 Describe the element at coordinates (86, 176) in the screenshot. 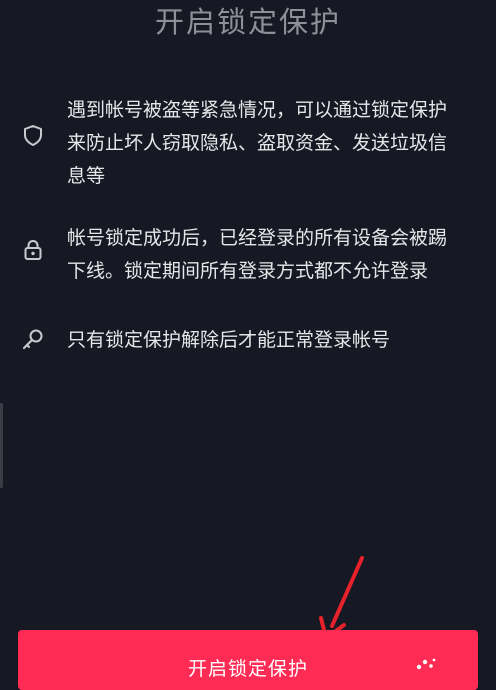

I see `feature-line: 息等` at that location.